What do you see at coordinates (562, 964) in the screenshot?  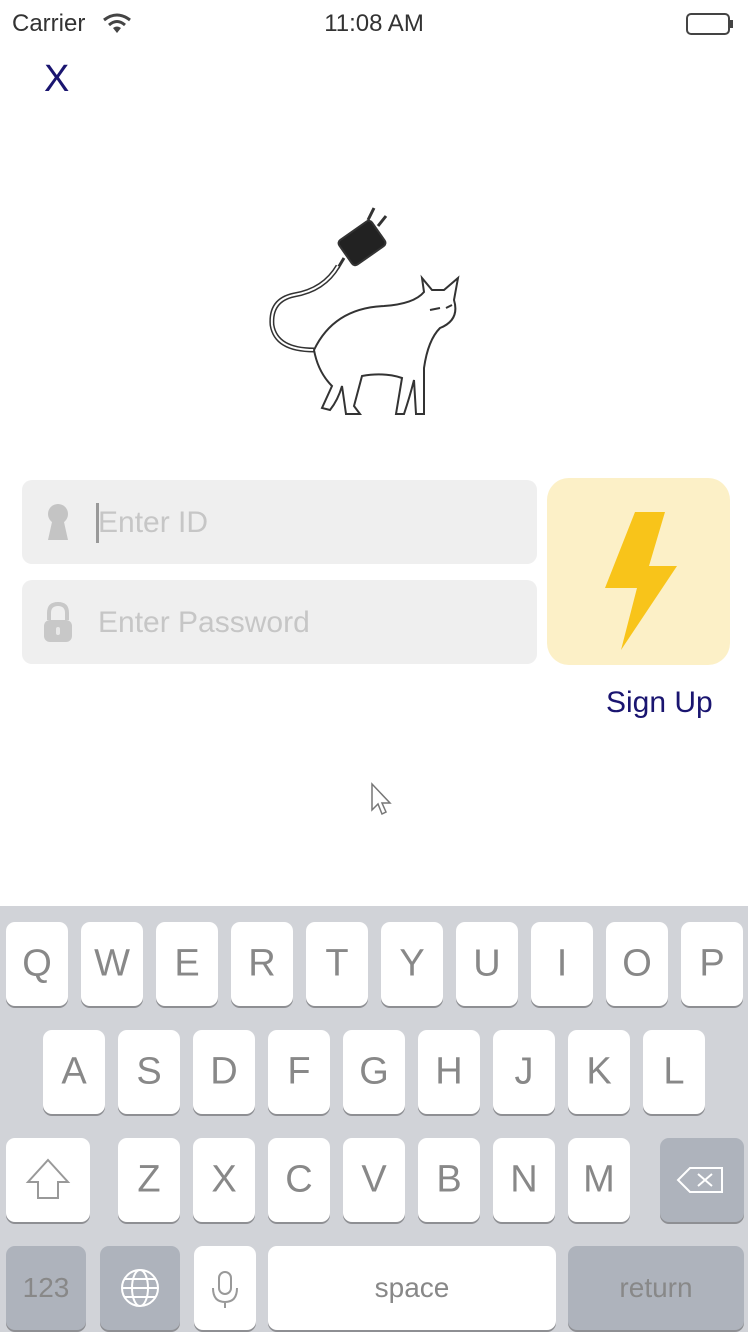 I see `key-i: I` at bounding box center [562, 964].